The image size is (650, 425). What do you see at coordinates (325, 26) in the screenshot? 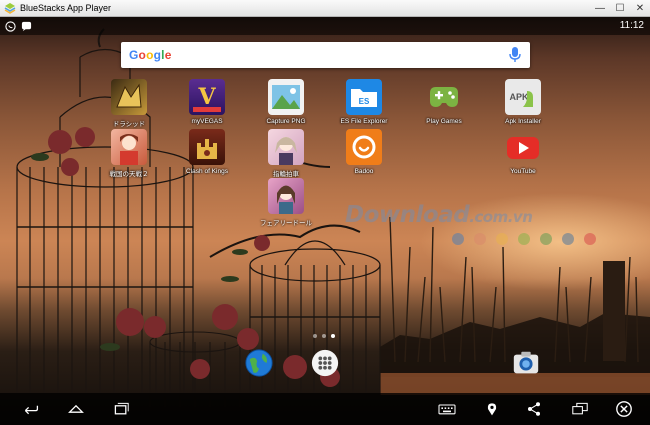
I see `status-bar: 11:12` at bounding box center [325, 26].